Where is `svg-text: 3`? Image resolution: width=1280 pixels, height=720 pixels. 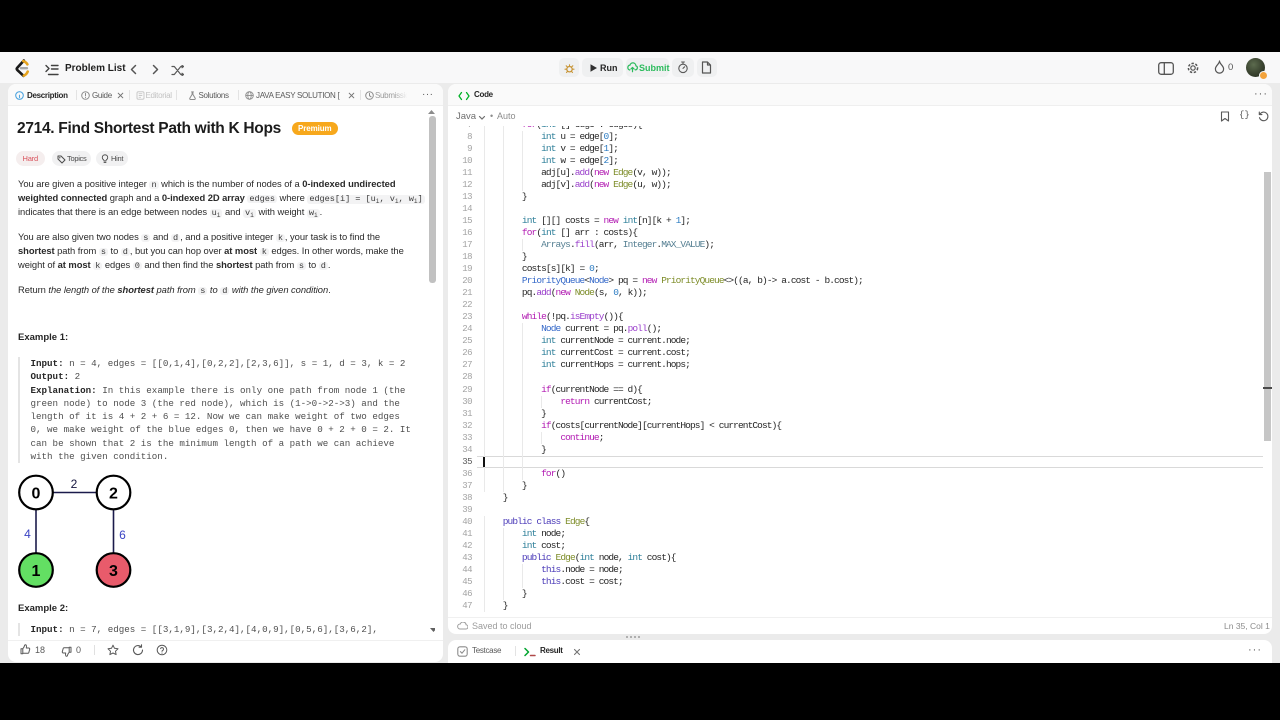 svg-text: 3 is located at coordinates (113, 571).